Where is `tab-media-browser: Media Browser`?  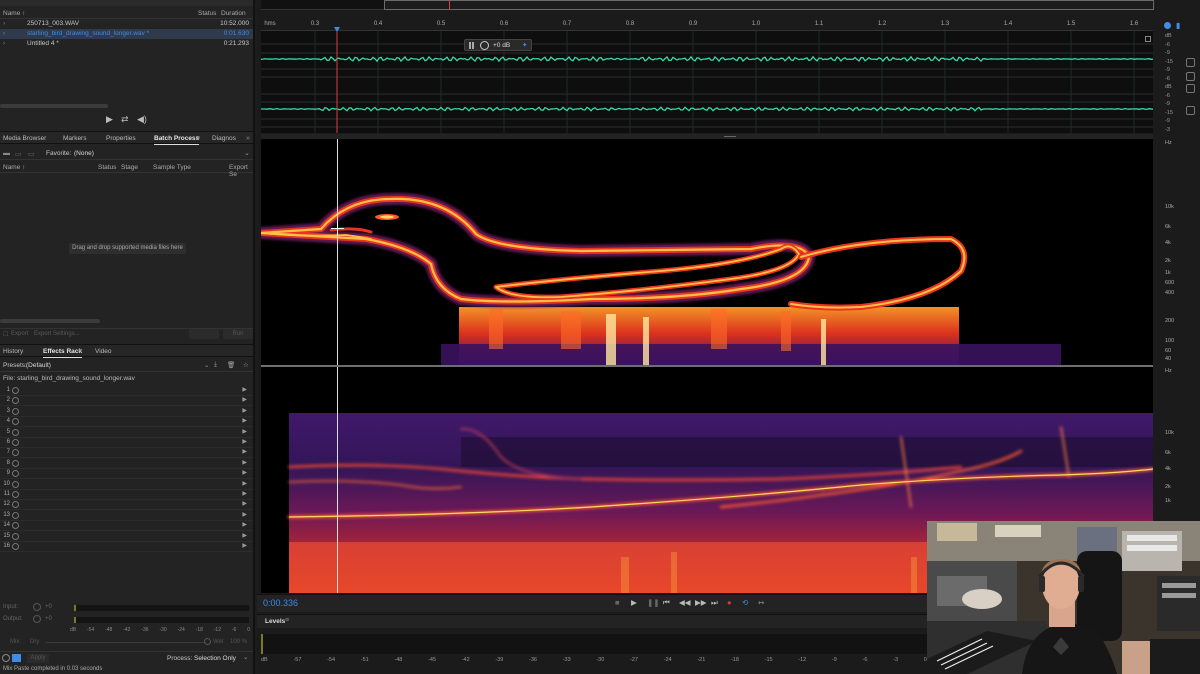 tab-media-browser: Media Browser is located at coordinates (24, 138).